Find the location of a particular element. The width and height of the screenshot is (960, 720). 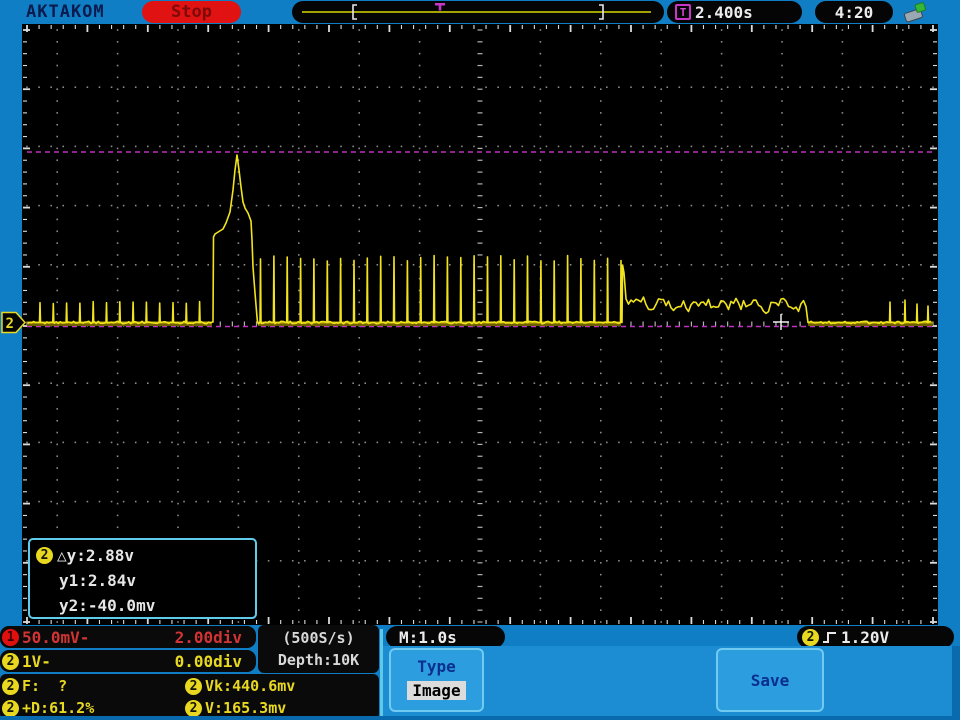

cursor-y2-value: y2:-40.0mv is located at coordinates (107, 605).